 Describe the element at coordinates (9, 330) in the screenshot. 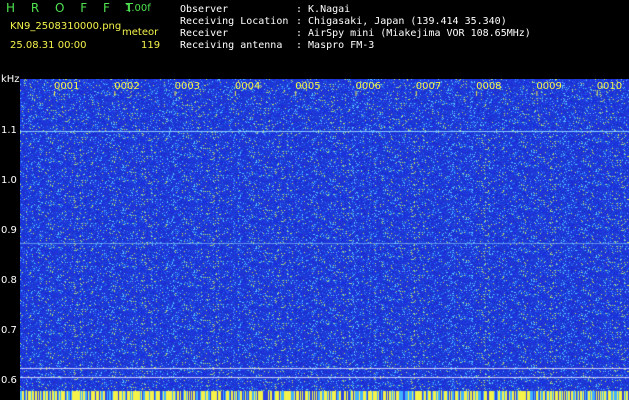

I see `y-tick-label: 0.7` at that location.